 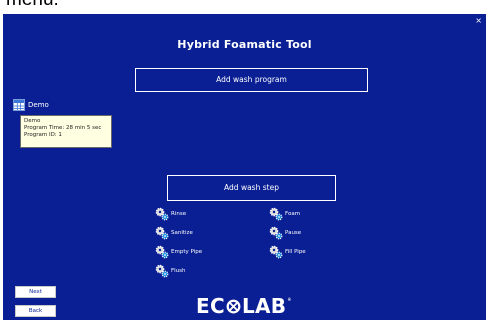 I want to click on back-button: Back, so click(x=35, y=311).